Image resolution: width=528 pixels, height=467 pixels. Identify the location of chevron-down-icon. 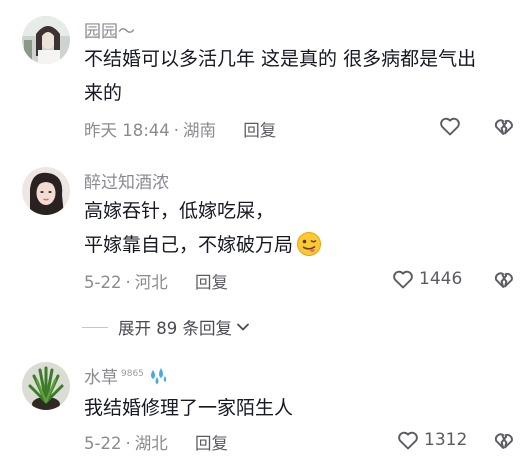
(243, 327).